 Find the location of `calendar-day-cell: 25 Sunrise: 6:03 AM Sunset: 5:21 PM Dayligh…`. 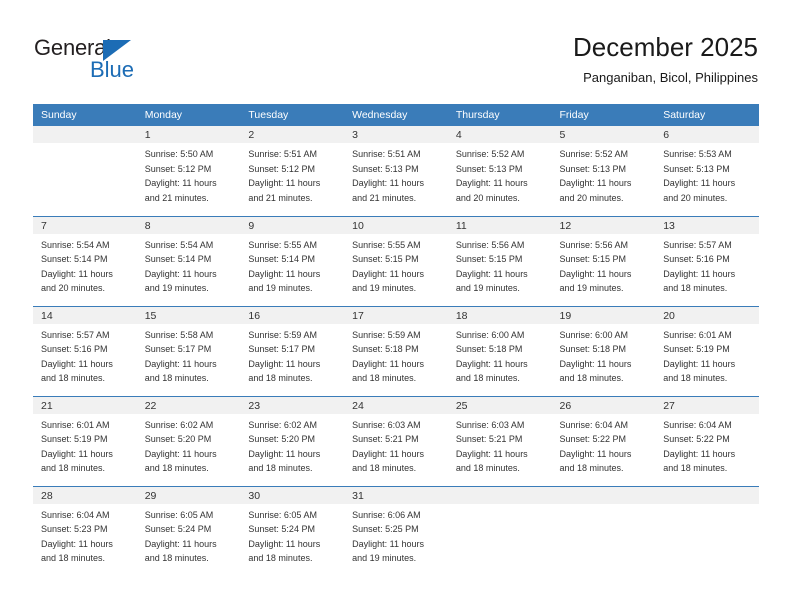

calendar-day-cell: 25 Sunrise: 6:03 AM Sunset: 5:21 PM Dayligh… is located at coordinates (499, 440).